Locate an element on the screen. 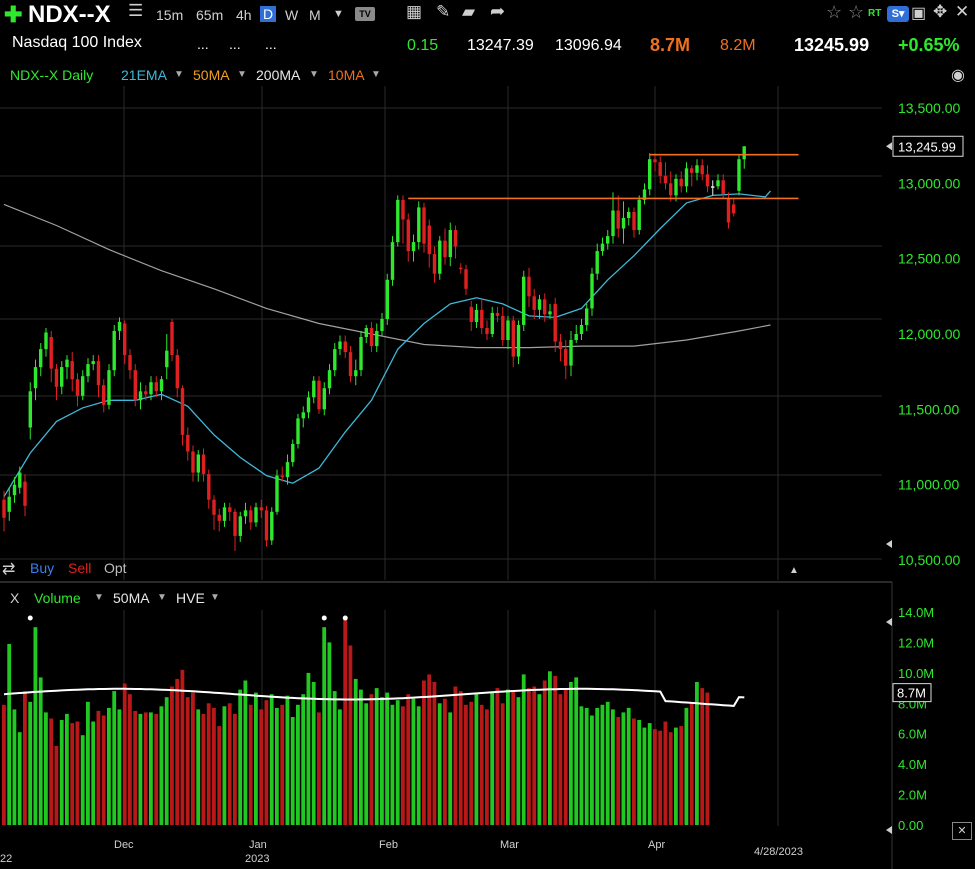  last-price-pointer is located at coordinates (889, 146).